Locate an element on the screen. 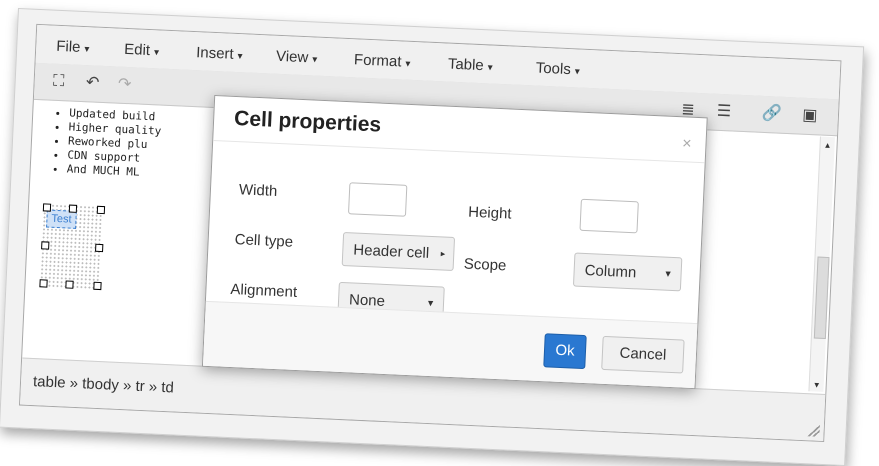 This screenshot has width=879, height=466. scope-label: Scope is located at coordinates (485, 265).